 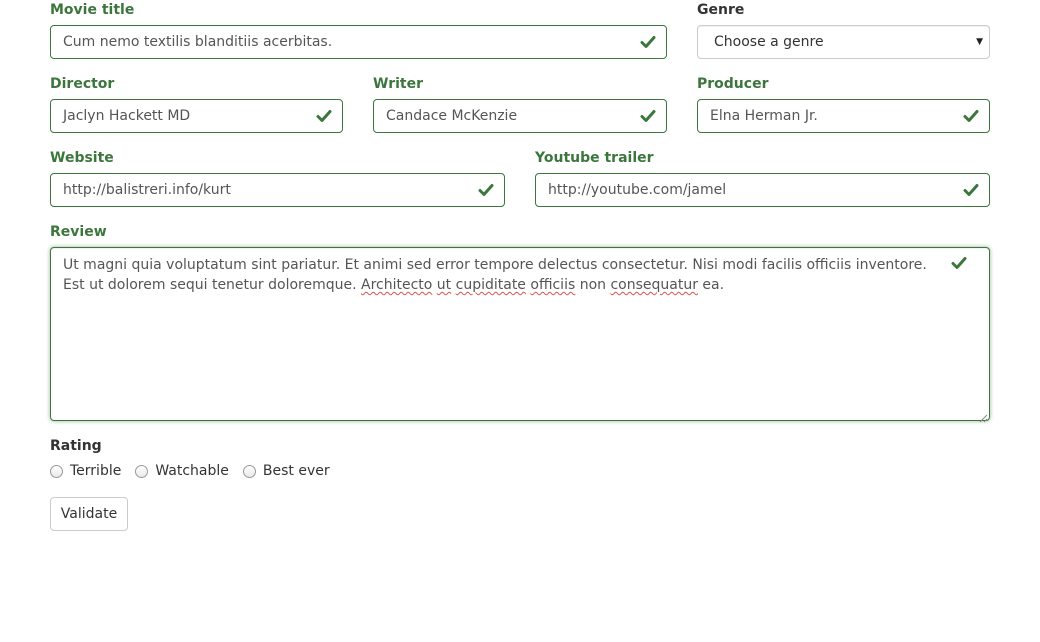 I want to click on director-label: Director, so click(x=82, y=84).